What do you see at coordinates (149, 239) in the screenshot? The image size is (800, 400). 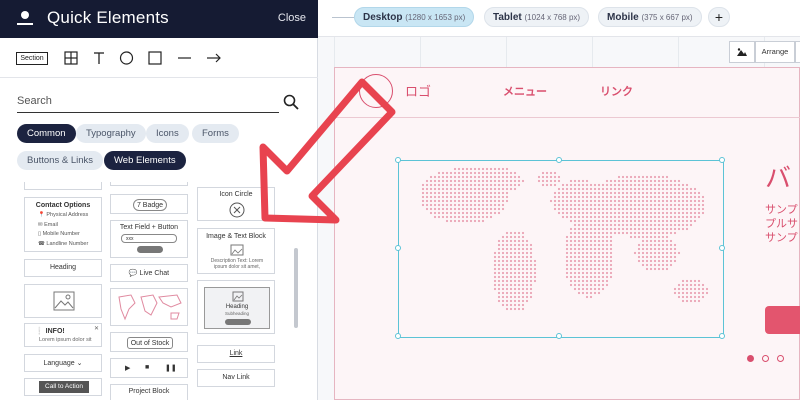 I see `element-card-text-field-button: Text Field + Button xxx` at bounding box center [149, 239].